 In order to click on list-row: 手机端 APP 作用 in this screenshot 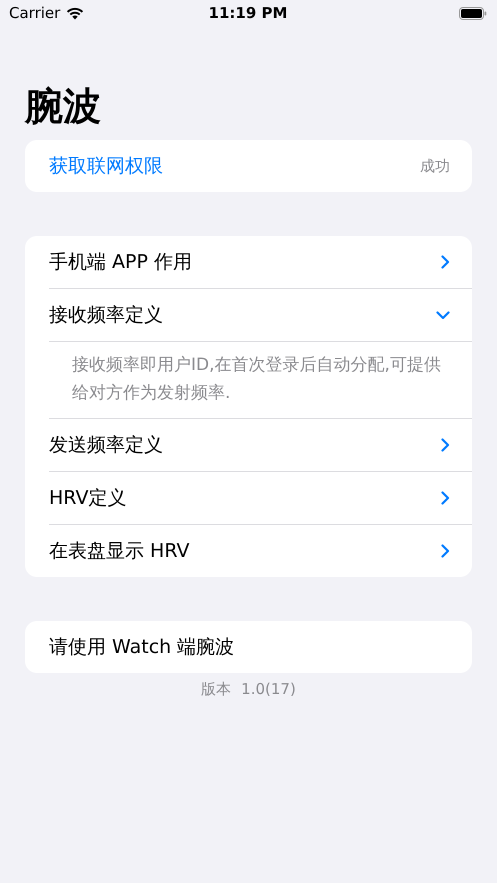, I will do `click(248, 262)`.